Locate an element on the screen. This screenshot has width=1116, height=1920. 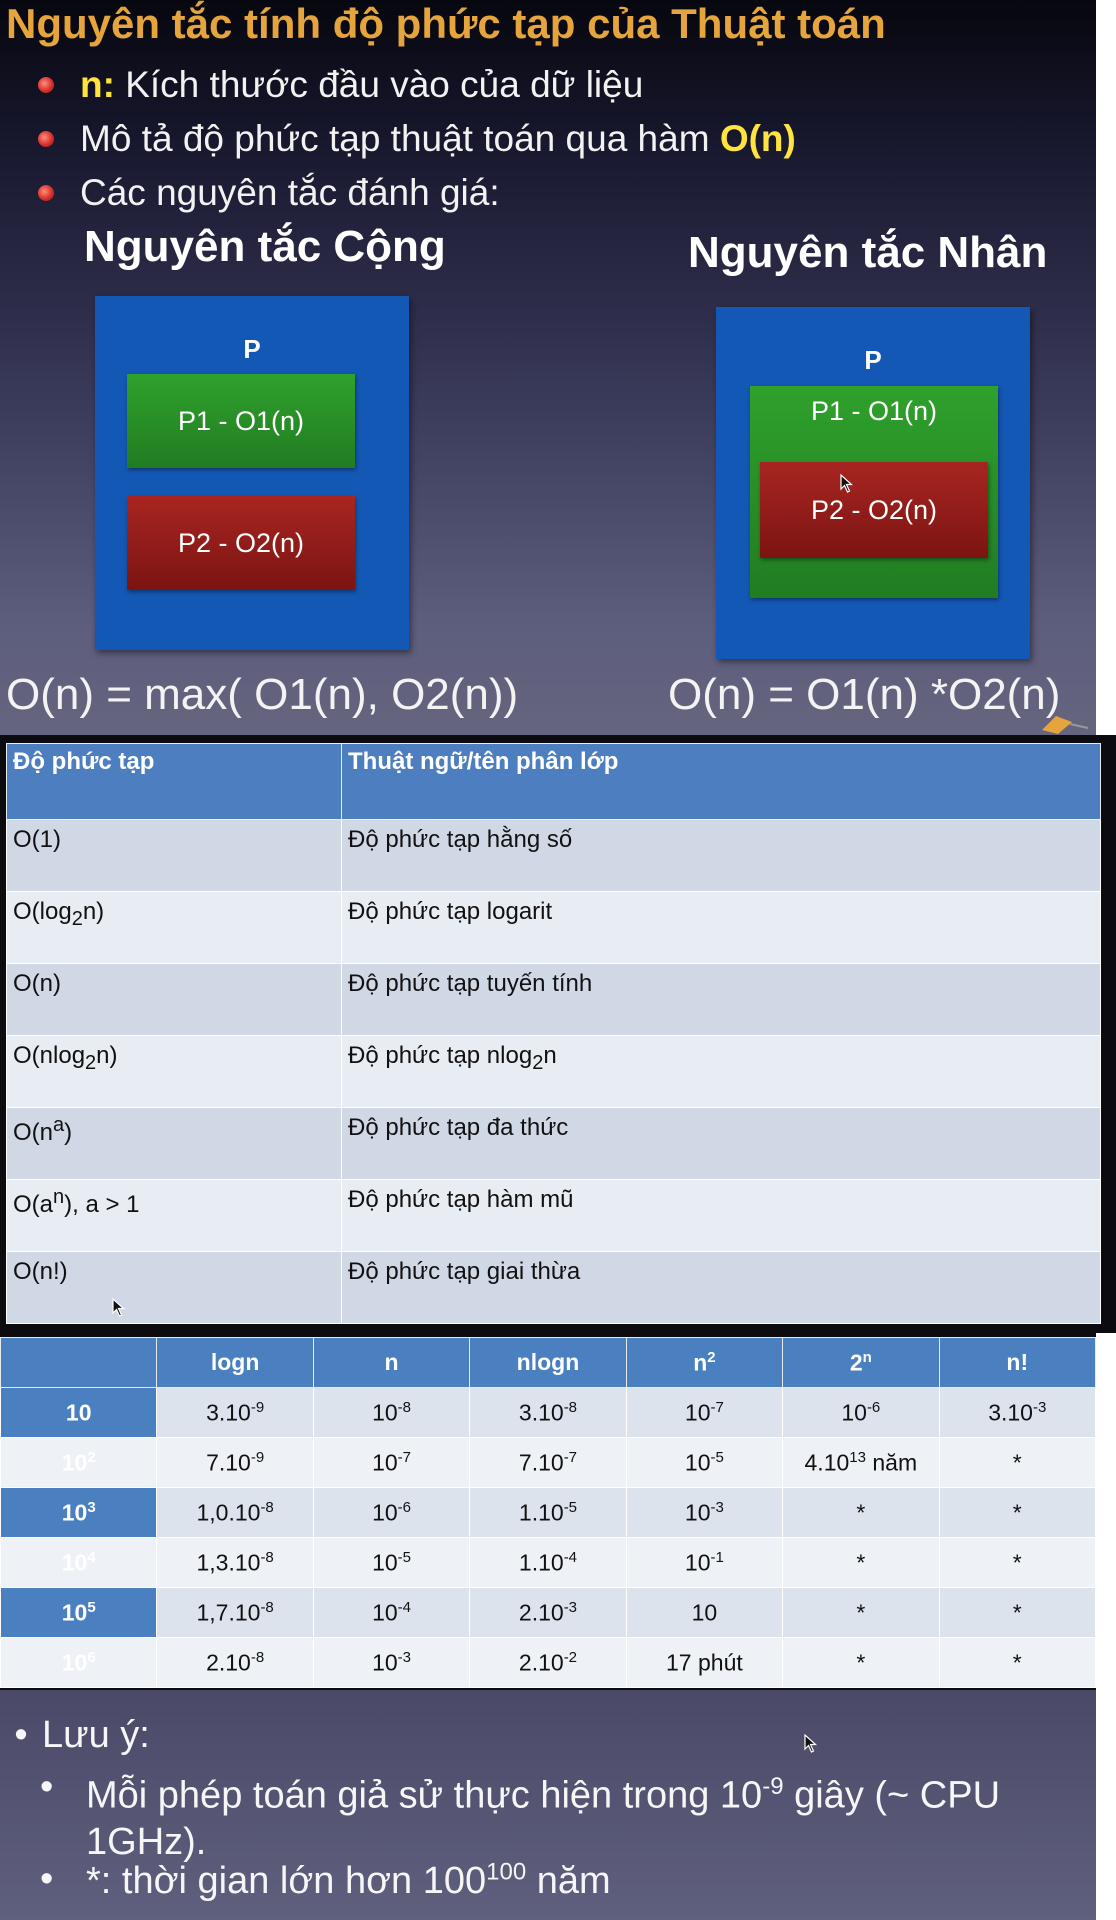
value-cell: 1.10-4 is located at coordinates (548, 1562).